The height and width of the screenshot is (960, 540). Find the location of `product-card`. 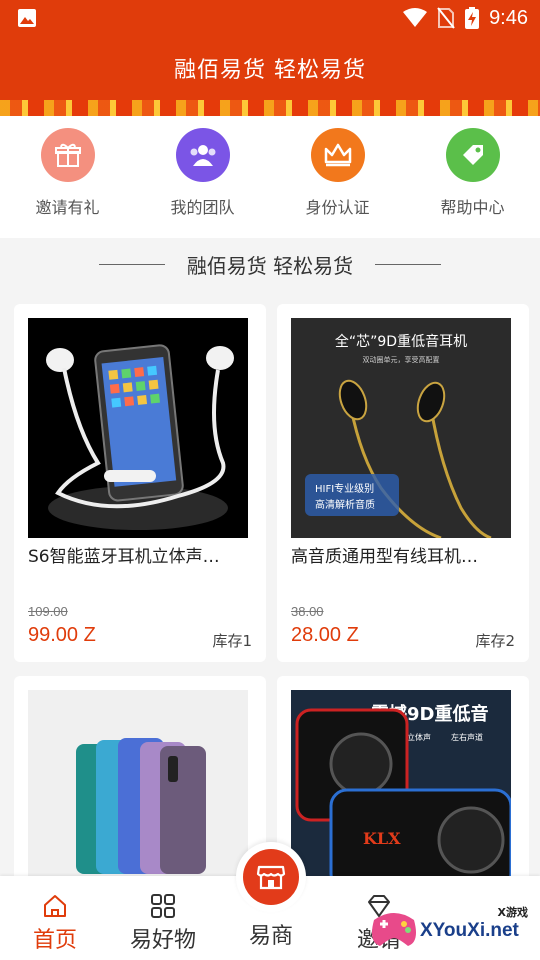

product-card is located at coordinates (140, 786).